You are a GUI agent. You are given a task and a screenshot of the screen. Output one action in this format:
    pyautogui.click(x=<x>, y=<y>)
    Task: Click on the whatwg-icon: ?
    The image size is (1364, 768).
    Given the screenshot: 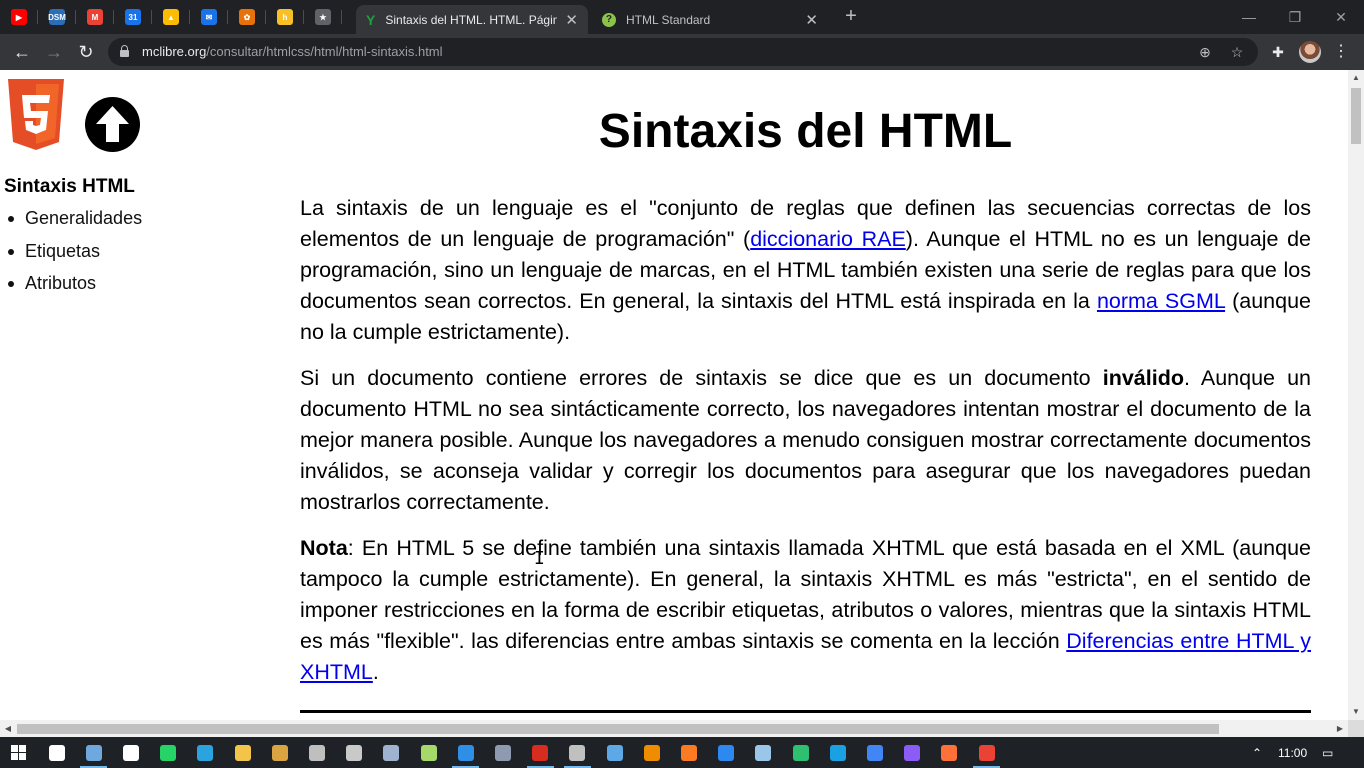 What is the action you would take?
    pyautogui.click(x=609, y=19)
    